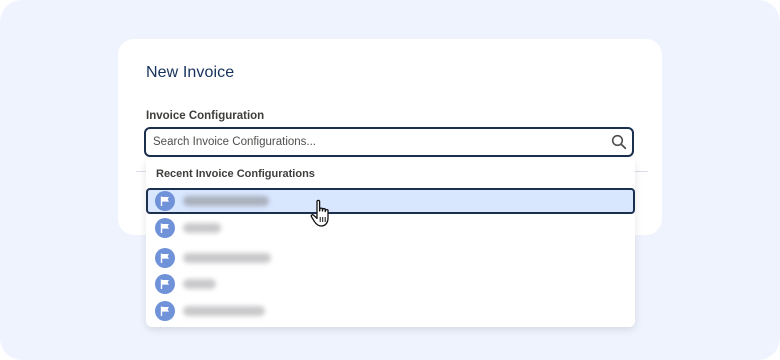 The image size is (780, 360). I want to click on search-box, so click(389, 142).